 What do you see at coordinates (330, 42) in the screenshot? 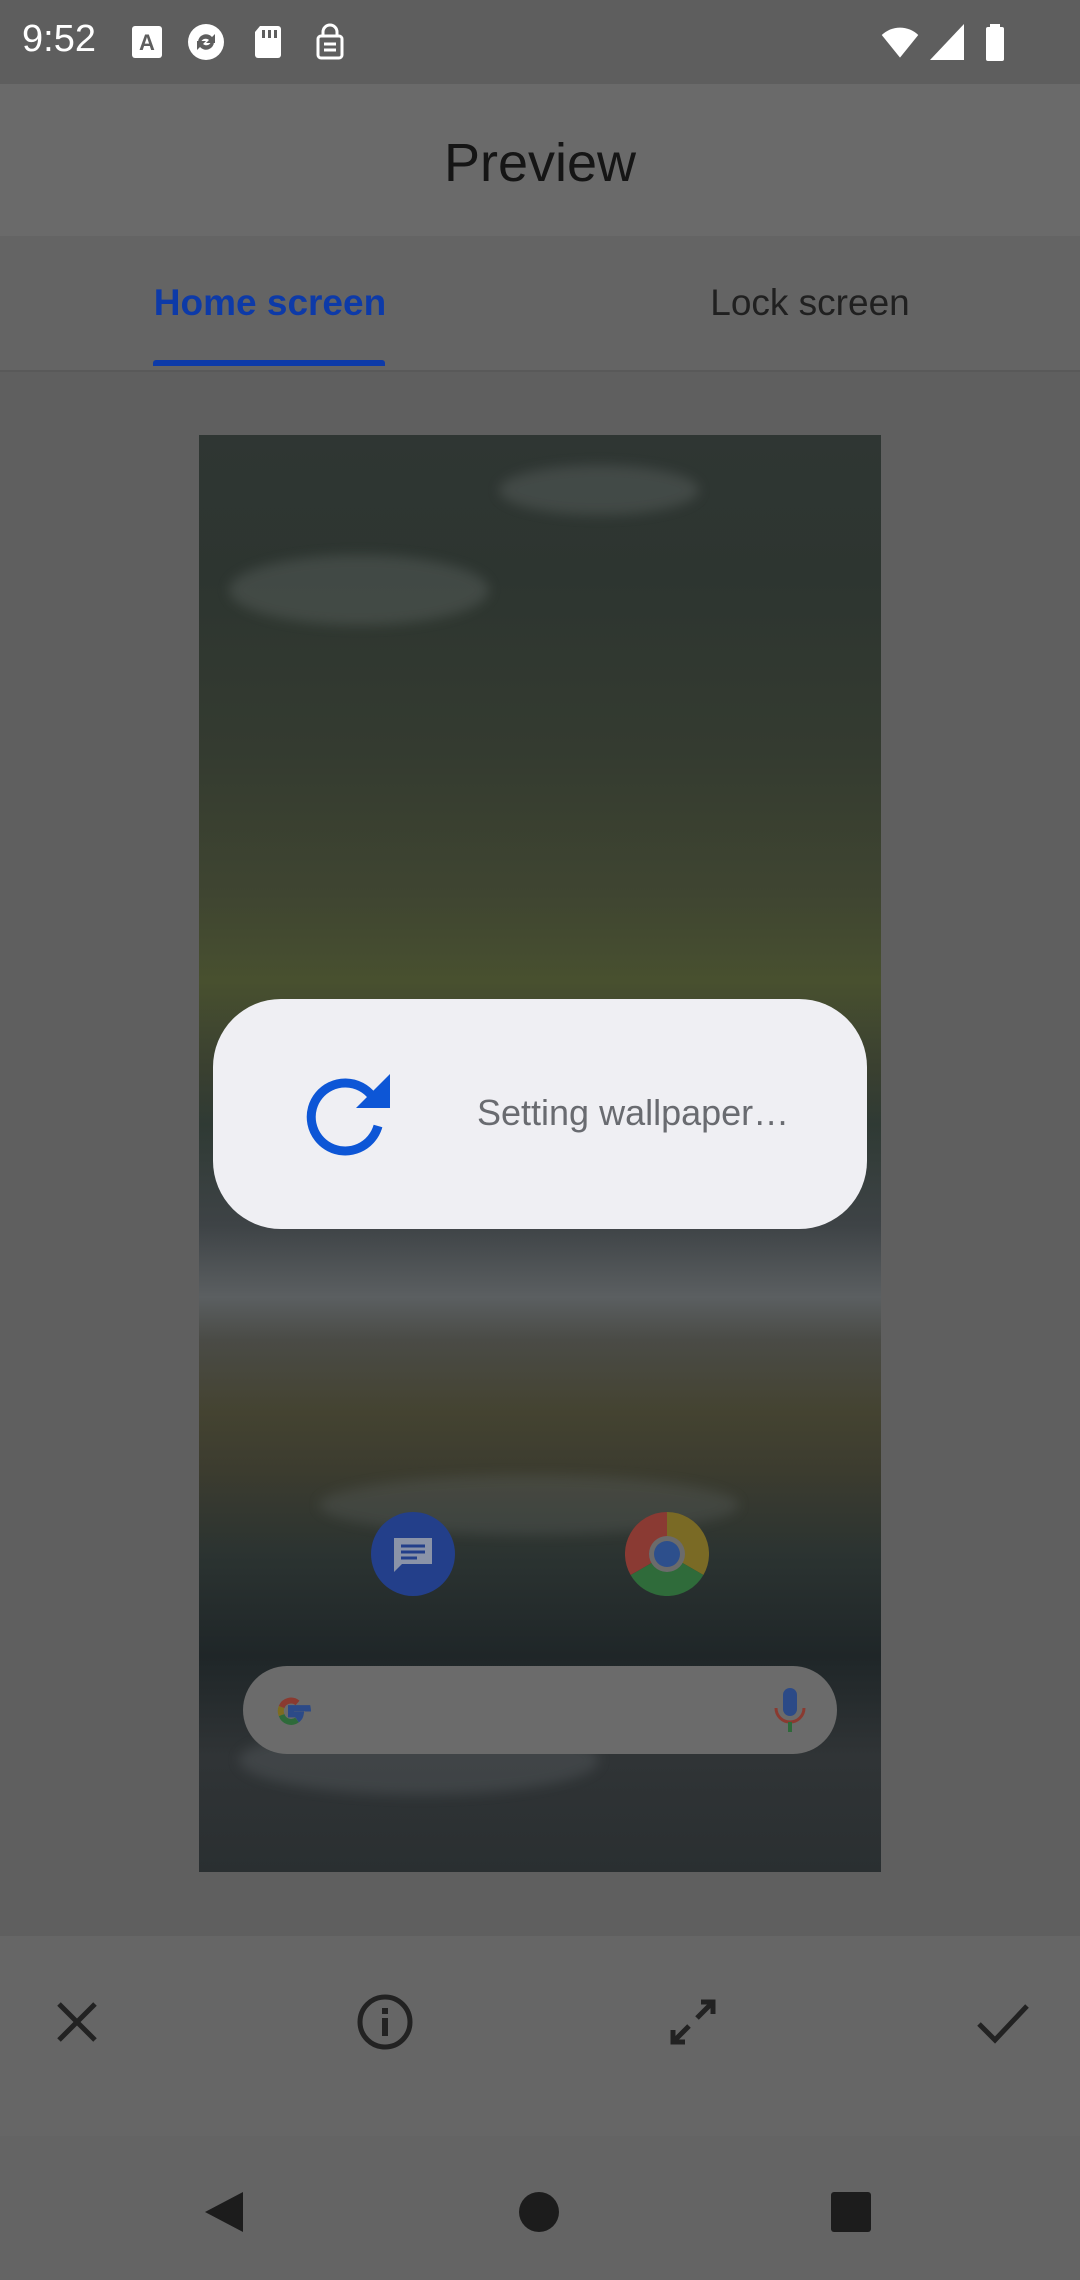
I see `vpn-icon` at bounding box center [330, 42].